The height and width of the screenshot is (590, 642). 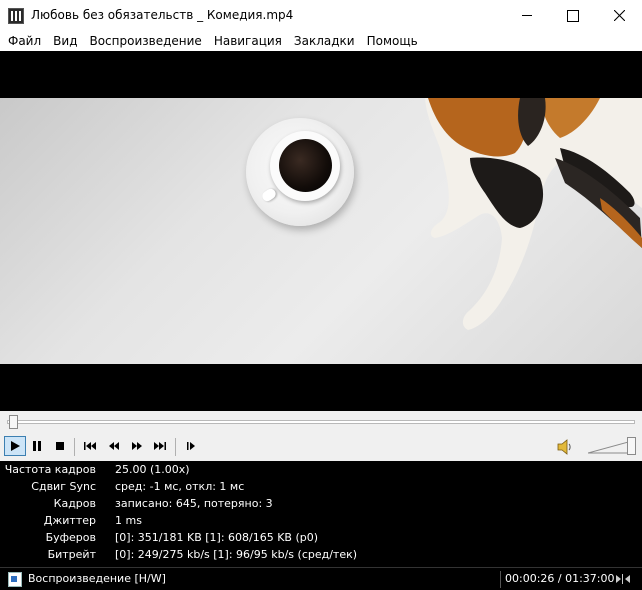 I want to click on volume-thumb, so click(x=631, y=446).